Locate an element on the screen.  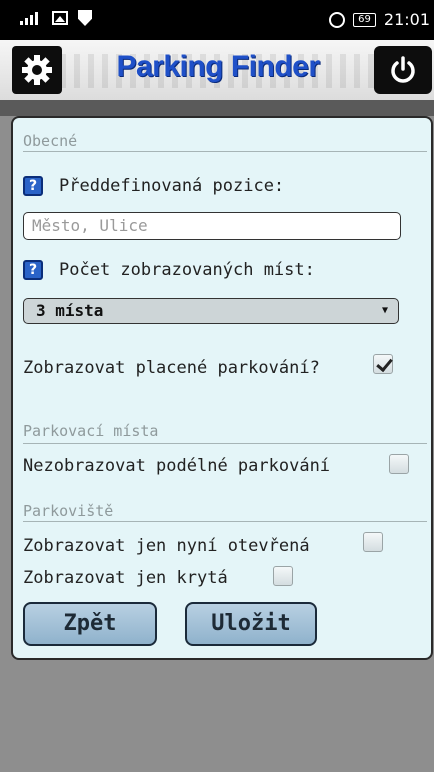
paid-parking-checkbox is located at coordinates (383, 364).